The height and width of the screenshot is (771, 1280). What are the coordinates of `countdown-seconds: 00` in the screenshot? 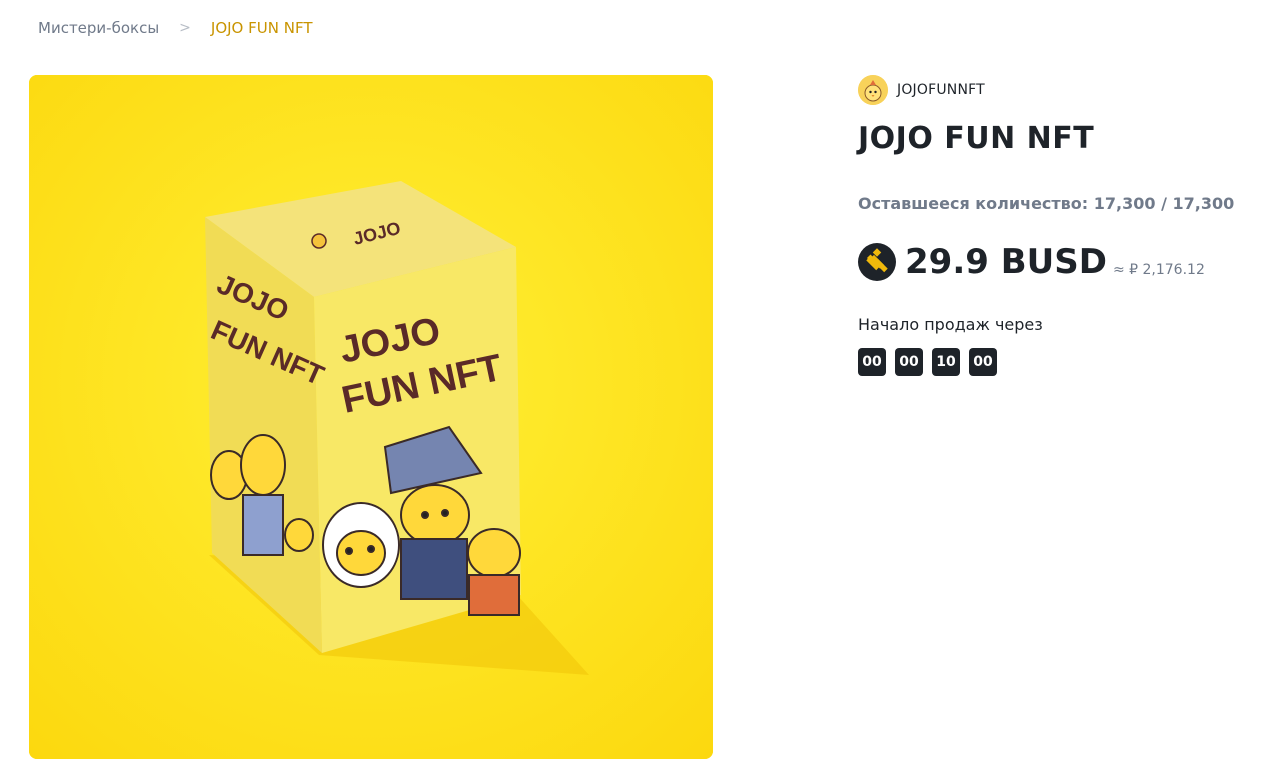 It's located at (983, 362).